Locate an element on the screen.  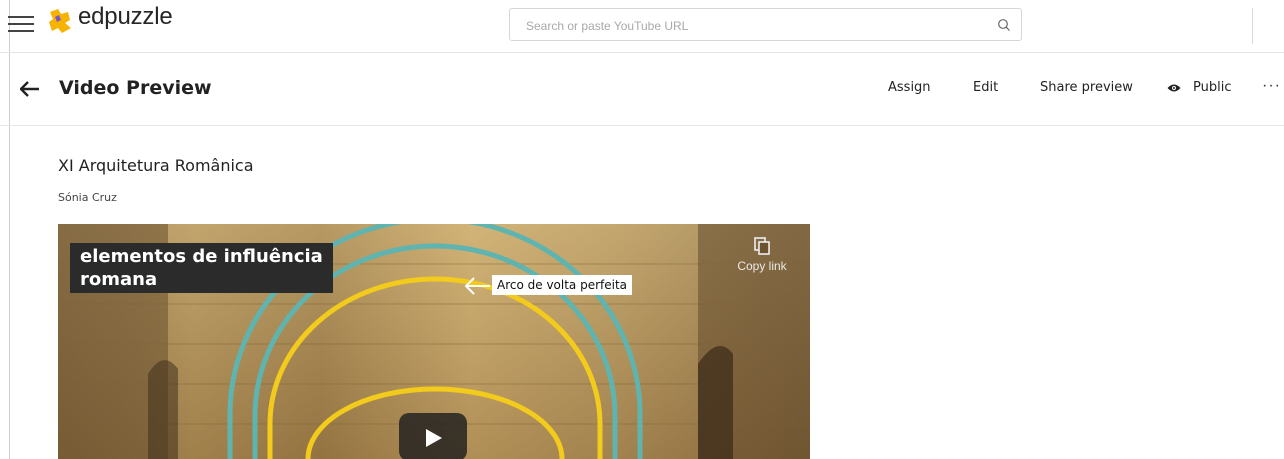
more-options-icon: ··· is located at coordinates (1271, 86).